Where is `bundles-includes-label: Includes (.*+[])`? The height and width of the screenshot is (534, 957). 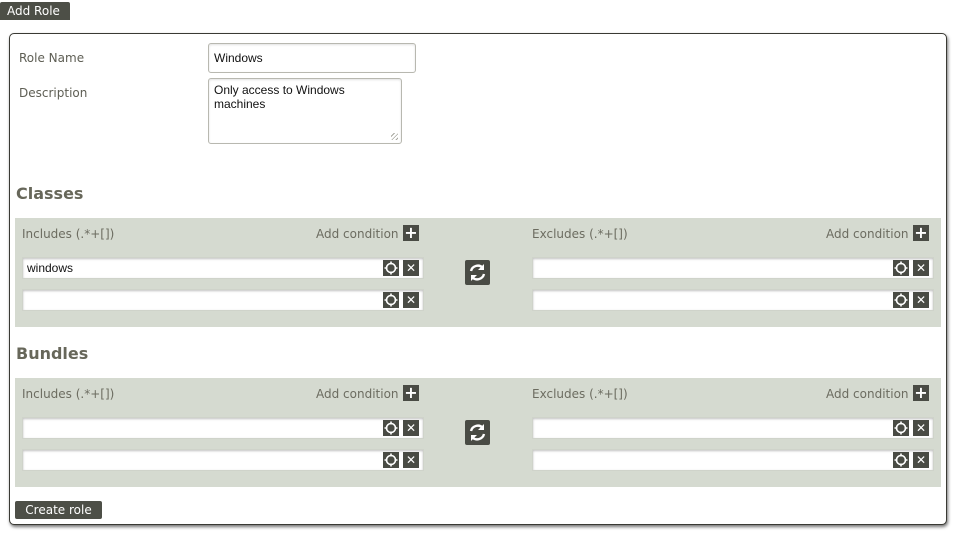 bundles-includes-label: Includes (.*+[]) is located at coordinates (68, 394).